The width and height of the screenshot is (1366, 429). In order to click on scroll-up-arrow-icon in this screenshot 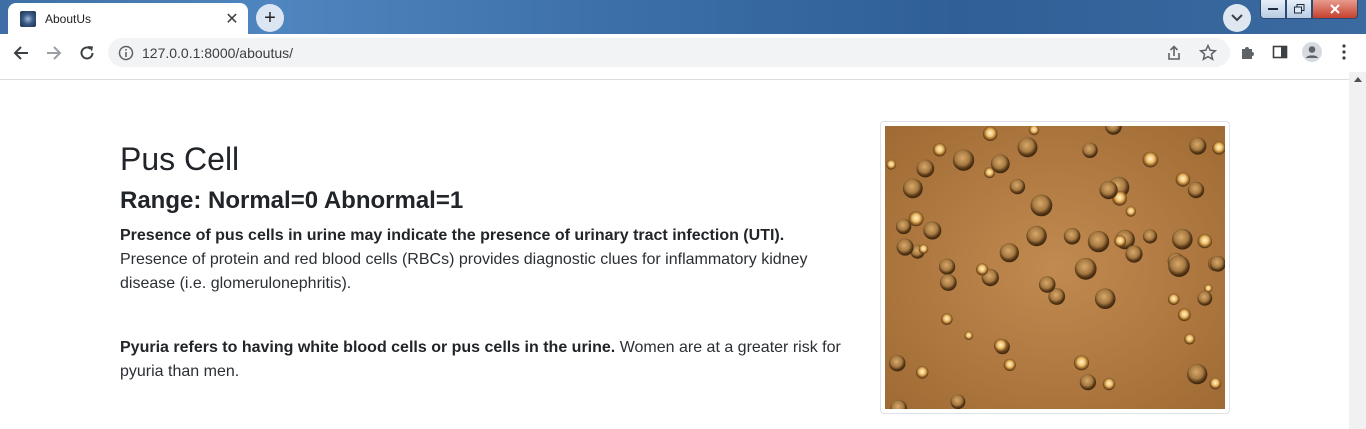, I will do `click(1357, 79)`.